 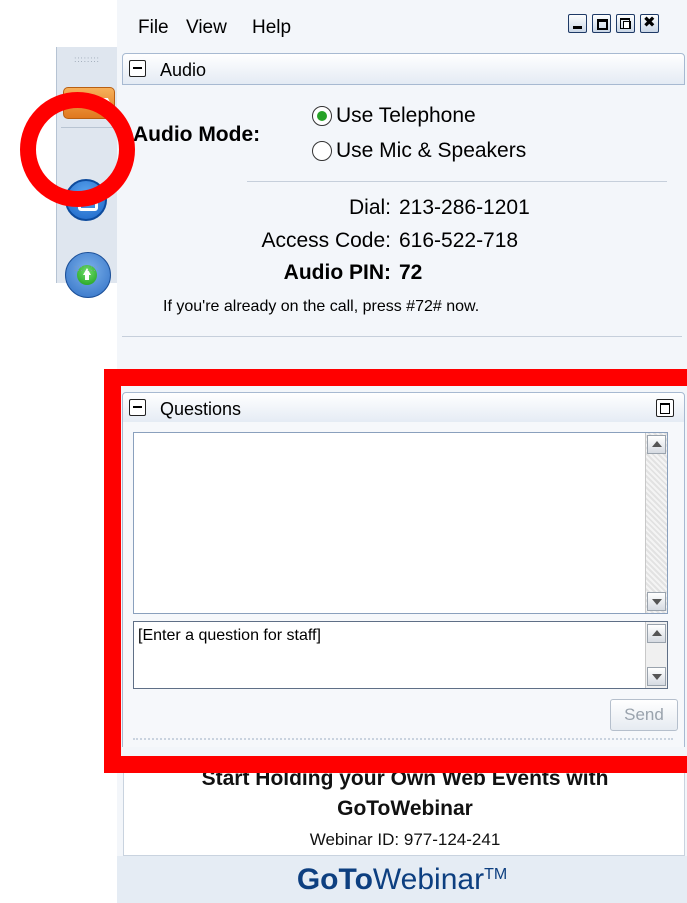 I want to click on audio-mode-label: Audio Mode:, so click(x=197, y=134).